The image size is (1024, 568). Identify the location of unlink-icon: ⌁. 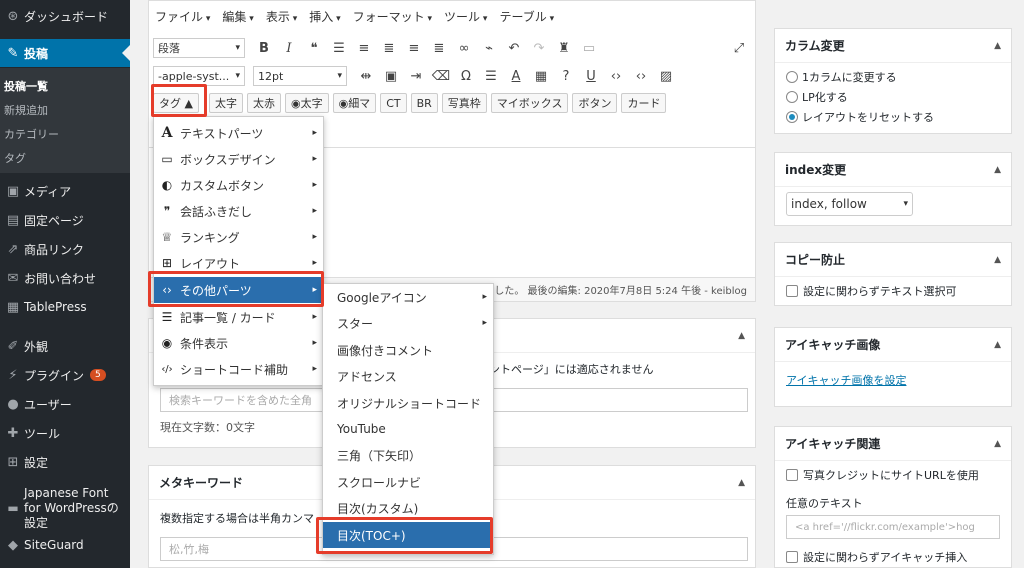
(489, 48).